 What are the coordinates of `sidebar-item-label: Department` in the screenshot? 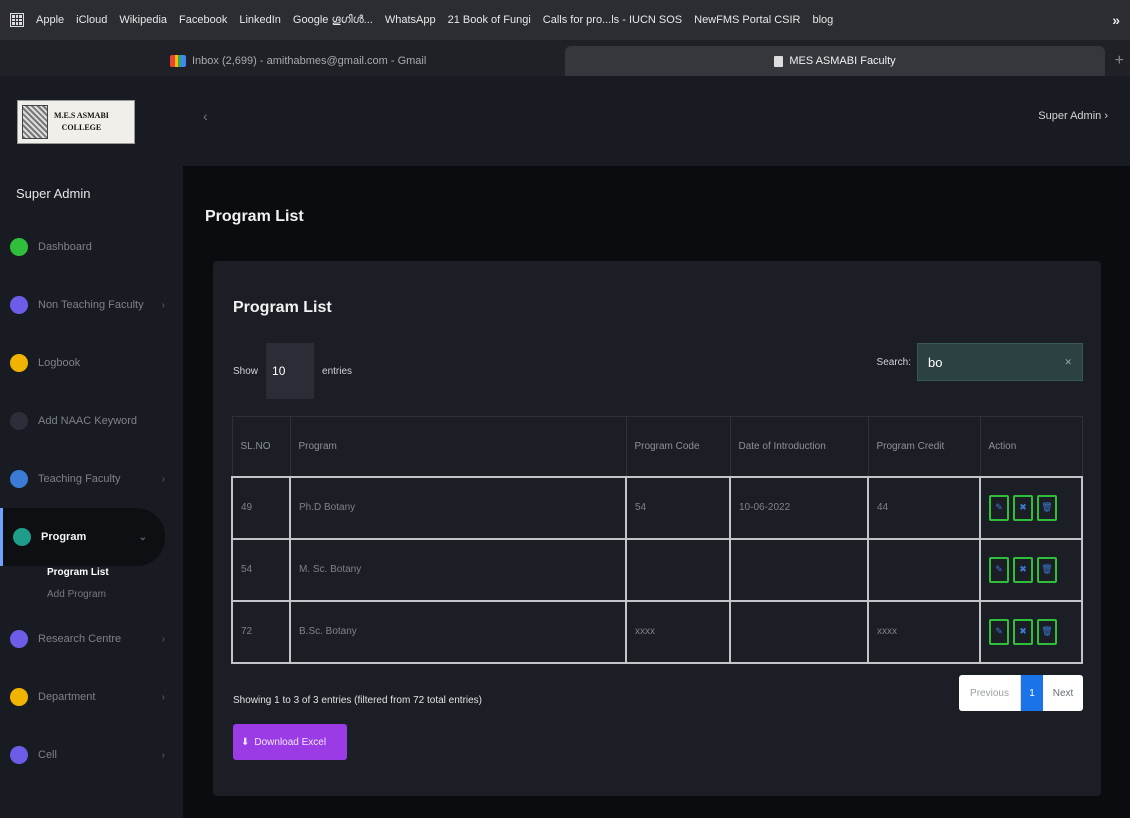 It's located at (67, 697).